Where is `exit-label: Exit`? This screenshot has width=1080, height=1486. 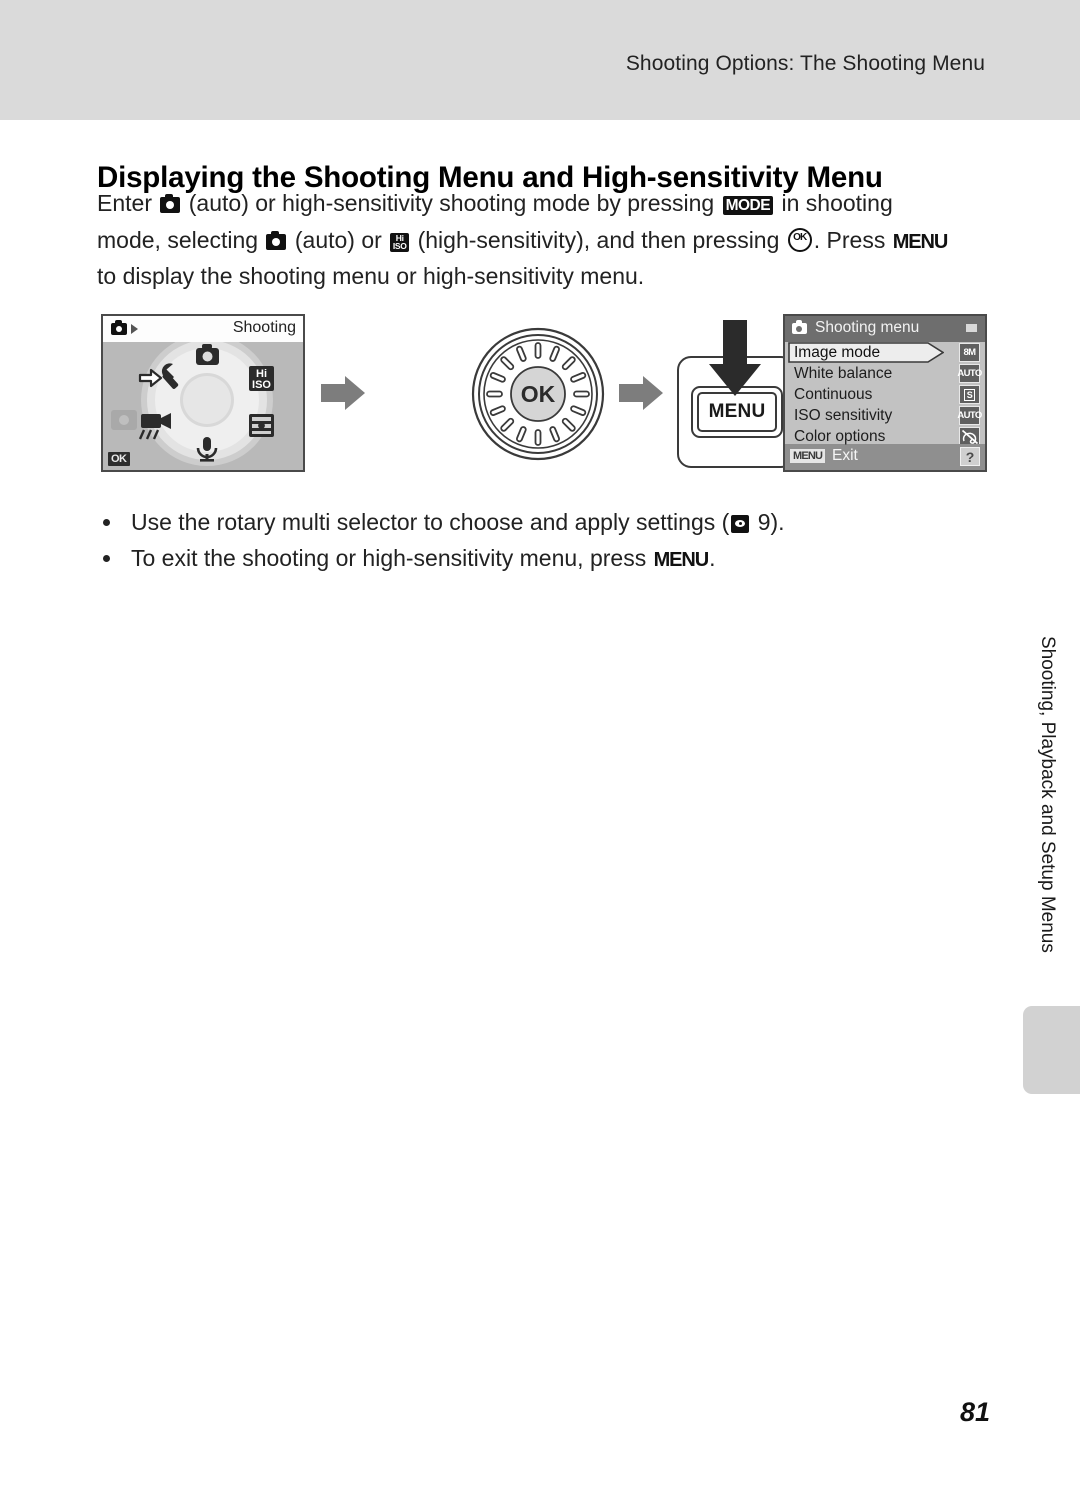
exit-label: Exit is located at coordinates (845, 455).